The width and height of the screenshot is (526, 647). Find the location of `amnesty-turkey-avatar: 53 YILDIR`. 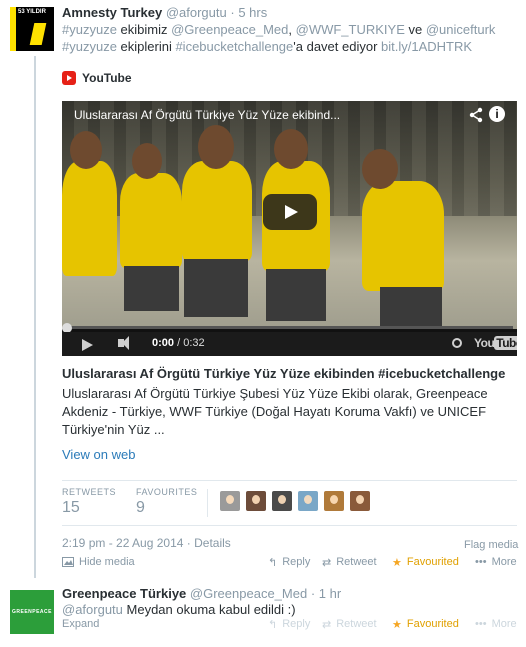

amnesty-turkey-avatar: 53 YILDIR is located at coordinates (32, 29).